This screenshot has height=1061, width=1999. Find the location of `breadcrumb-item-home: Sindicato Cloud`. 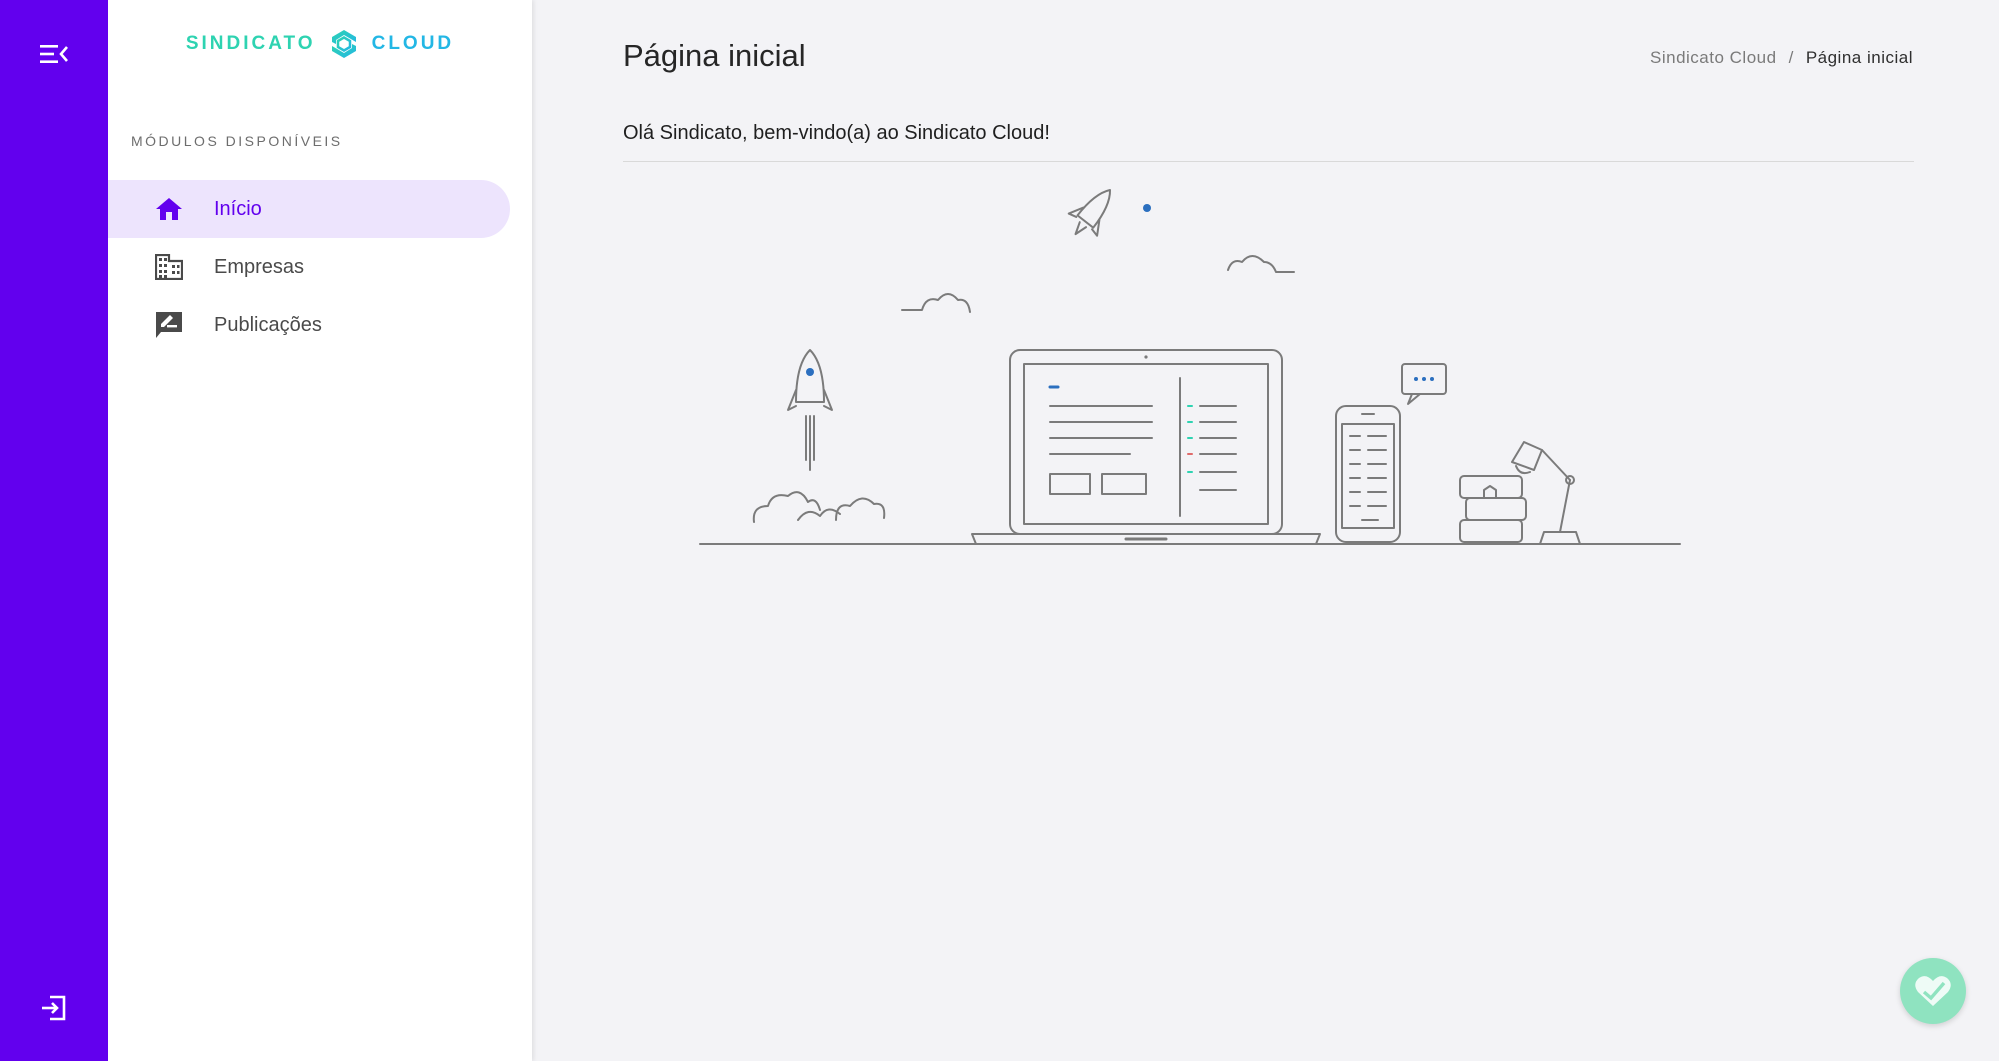

breadcrumb-item-home: Sindicato Cloud is located at coordinates (1713, 58).